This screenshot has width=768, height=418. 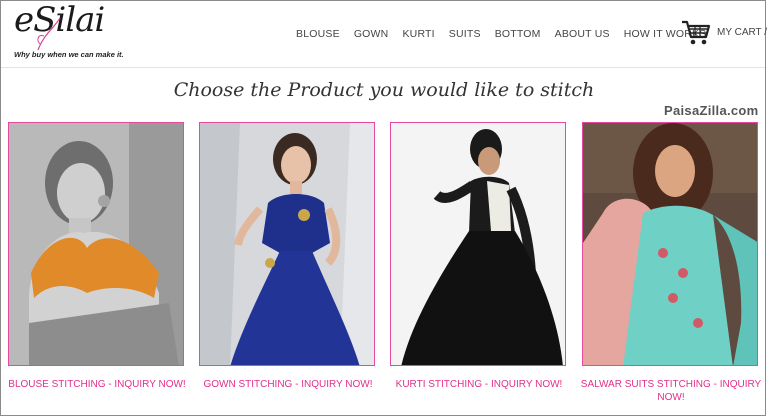 I want to click on salwar-suit-model-image, so click(x=670, y=244).